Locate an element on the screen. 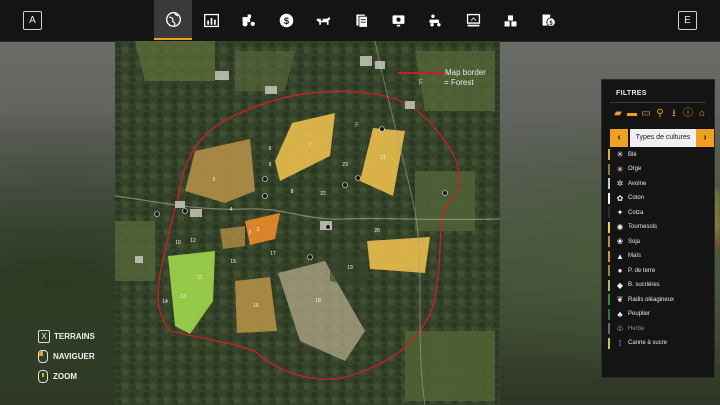  crop-filter-item: ✺ Tournesols is located at coordinates (632, 227).